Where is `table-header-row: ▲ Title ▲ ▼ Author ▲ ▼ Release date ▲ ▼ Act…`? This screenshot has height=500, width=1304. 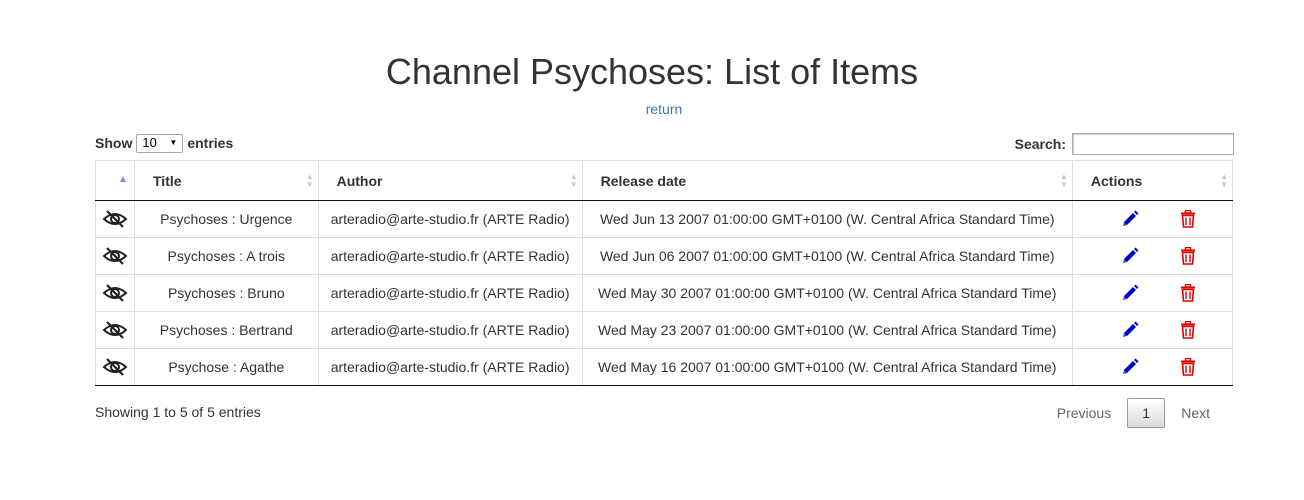
table-header-row: ▲ Title ▲ ▼ Author ▲ ▼ Release date ▲ ▼ Act… is located at coordinates (664, 180).